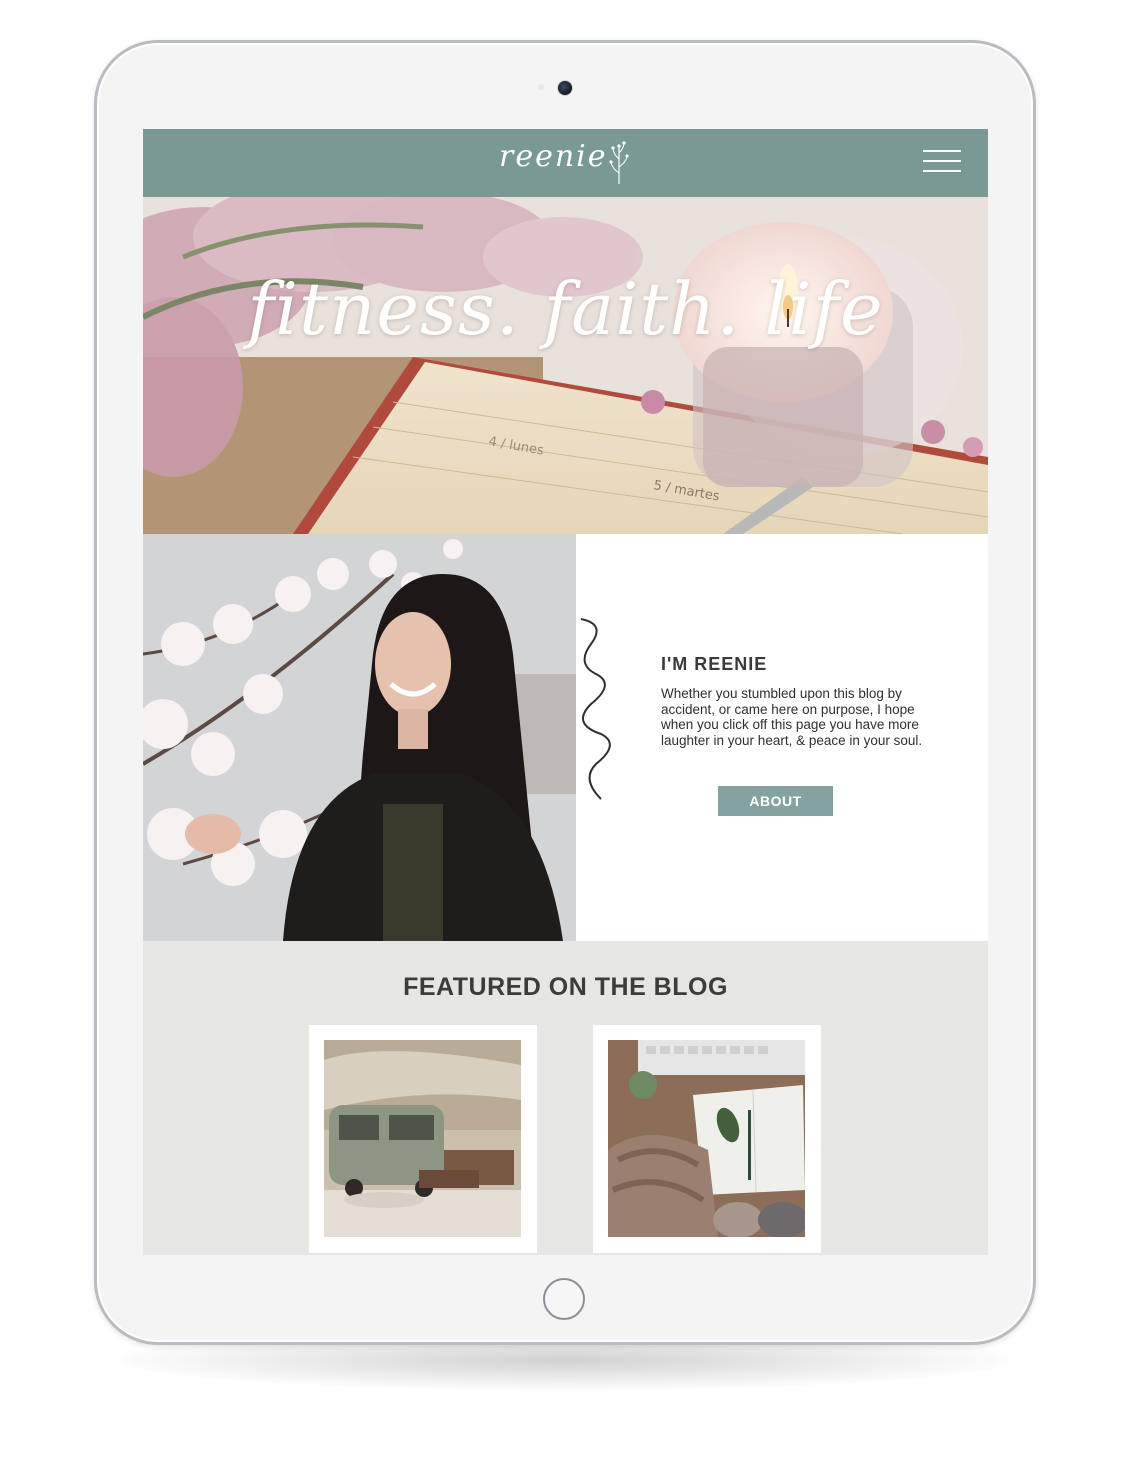  Describe the element at coordinates (564, 1299) in the screenshot. I see `home-button` at that location.